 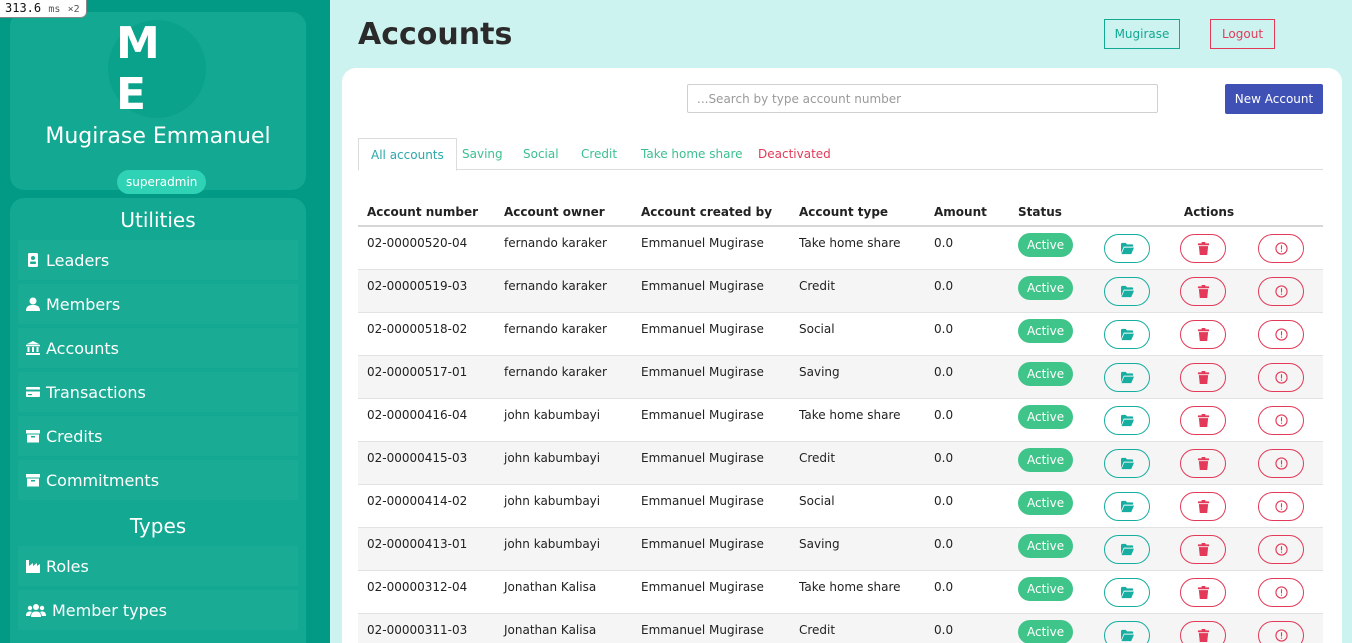 I want to click on search-input, so click(x=922, y=98).